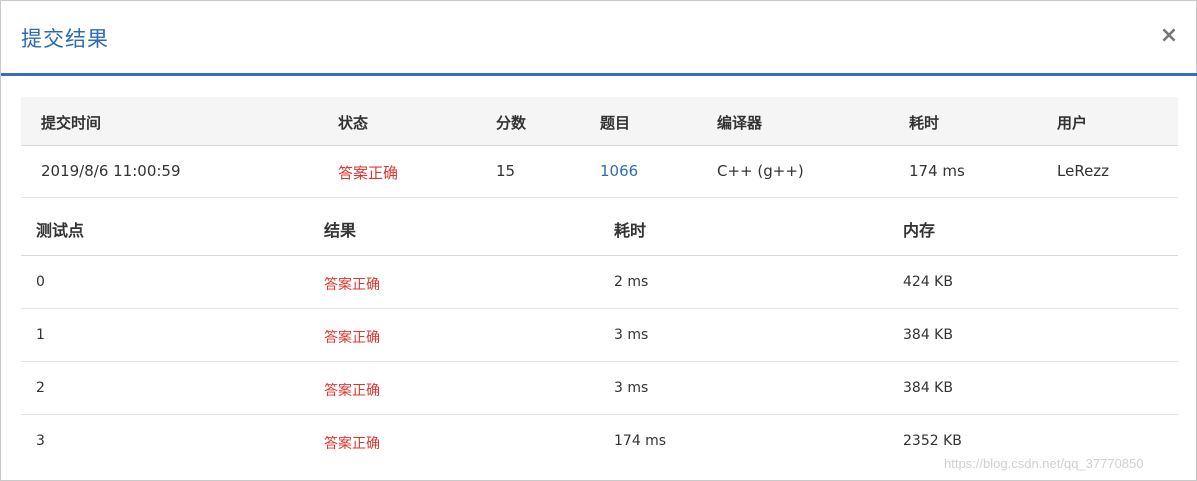  I want to click on score-value: 15, so click(506, 171).